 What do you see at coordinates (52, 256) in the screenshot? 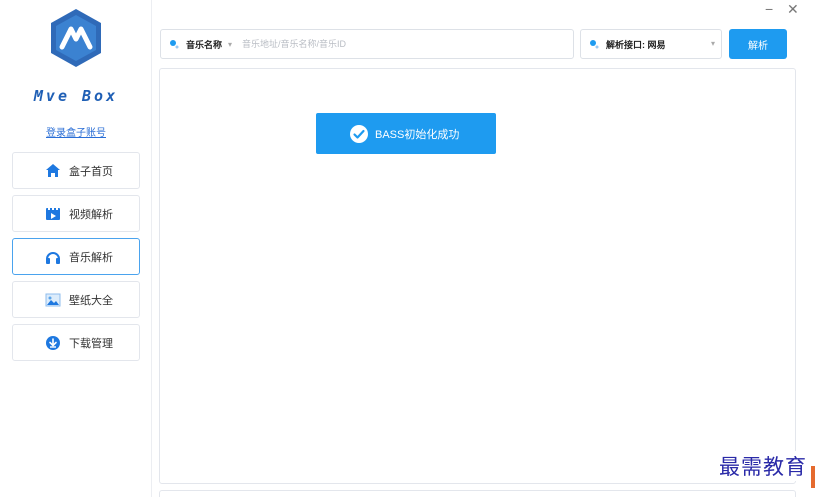
I see `headphones-icon` at bounding box center [52, 256].